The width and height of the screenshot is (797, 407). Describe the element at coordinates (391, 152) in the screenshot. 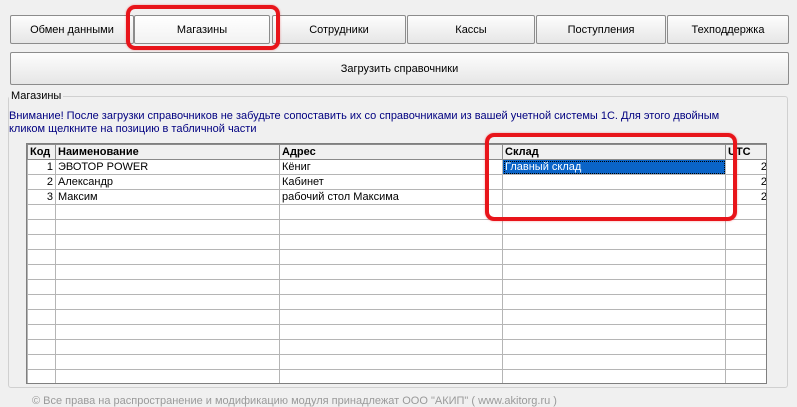

I see `column-header-address: Адрес` at that location.